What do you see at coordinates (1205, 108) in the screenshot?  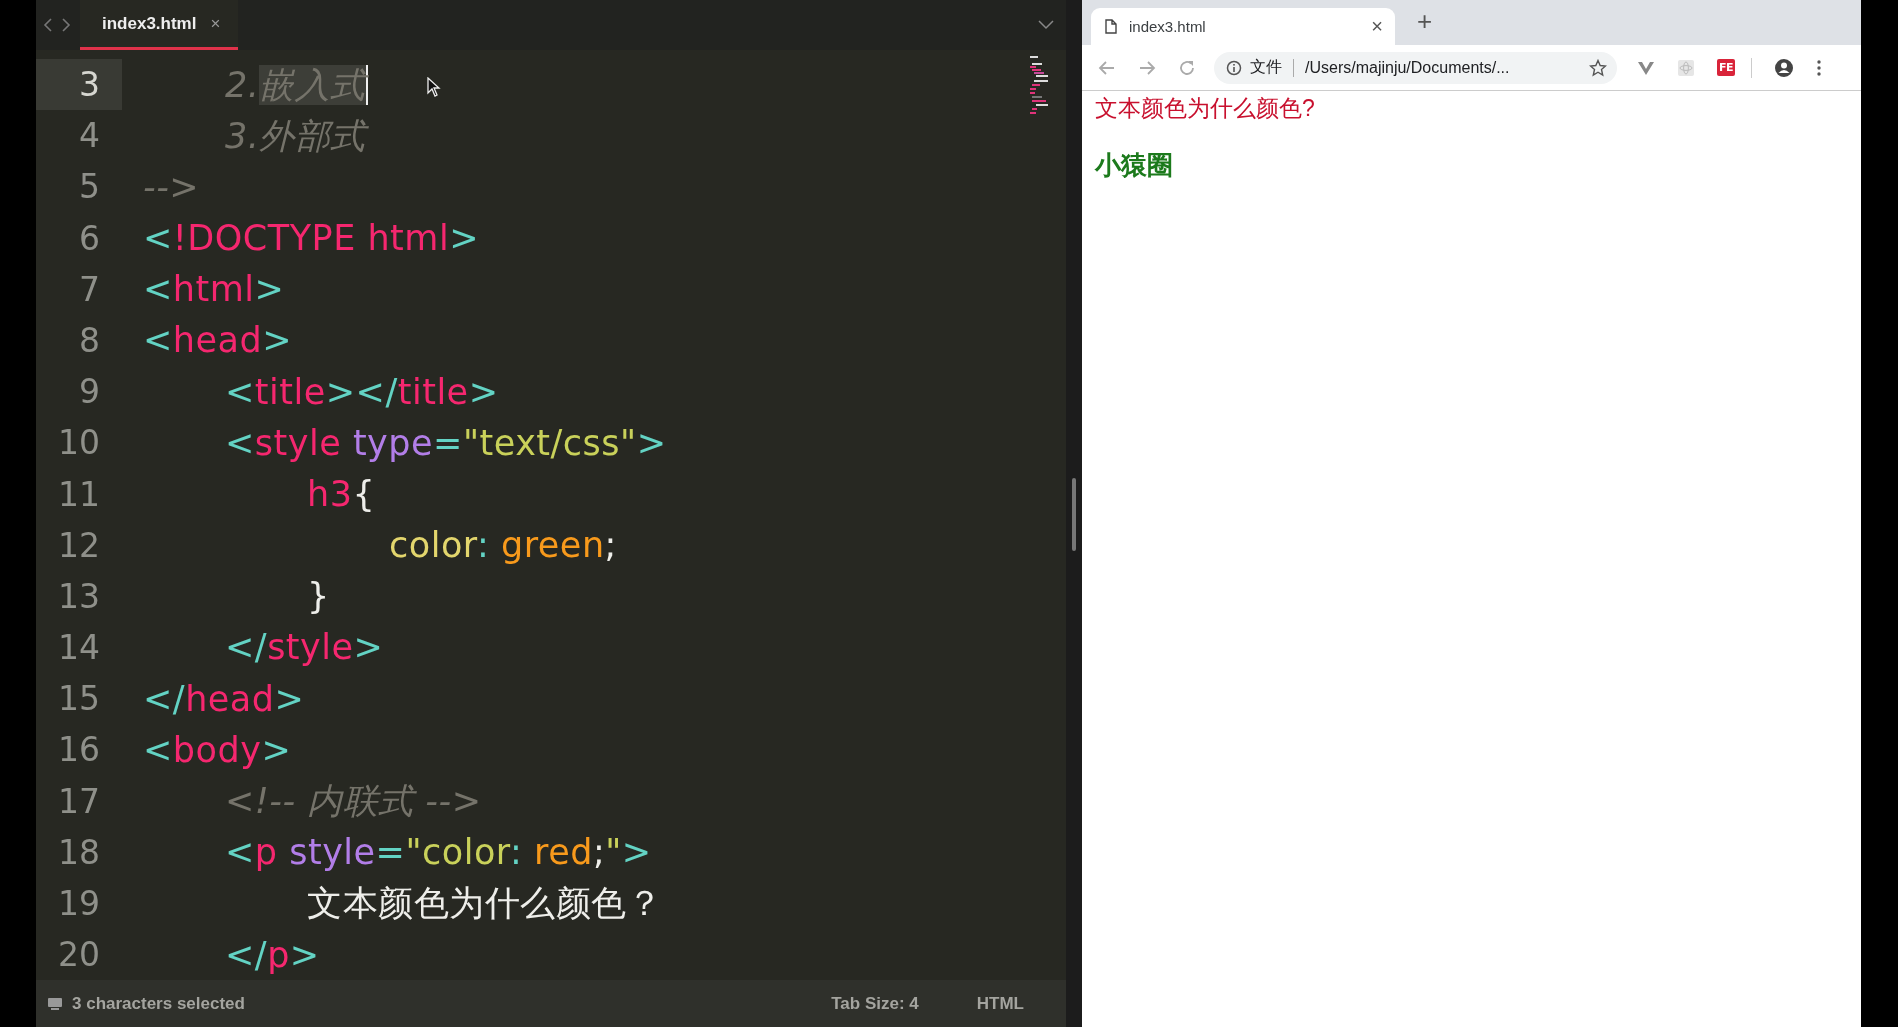 I see `page-paragraph: 文本颜色为什么颜色?` at bounding box center [1205, 108].